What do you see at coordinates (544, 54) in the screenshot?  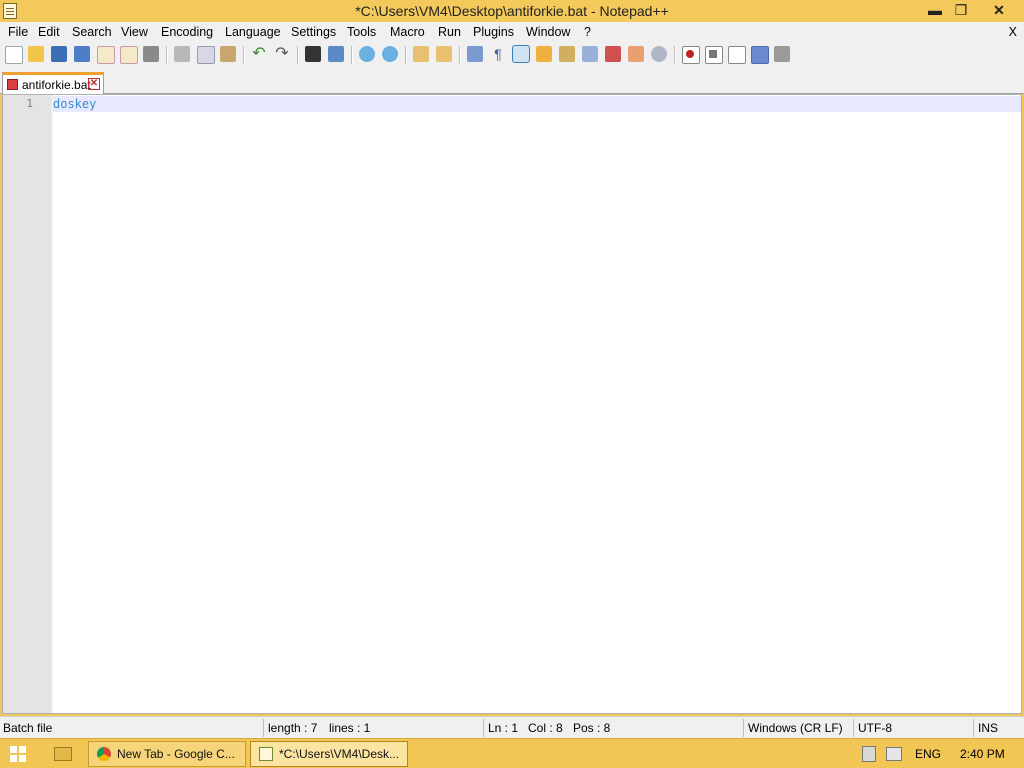 I see `user-language-icon` at bounding box center [544, 54].